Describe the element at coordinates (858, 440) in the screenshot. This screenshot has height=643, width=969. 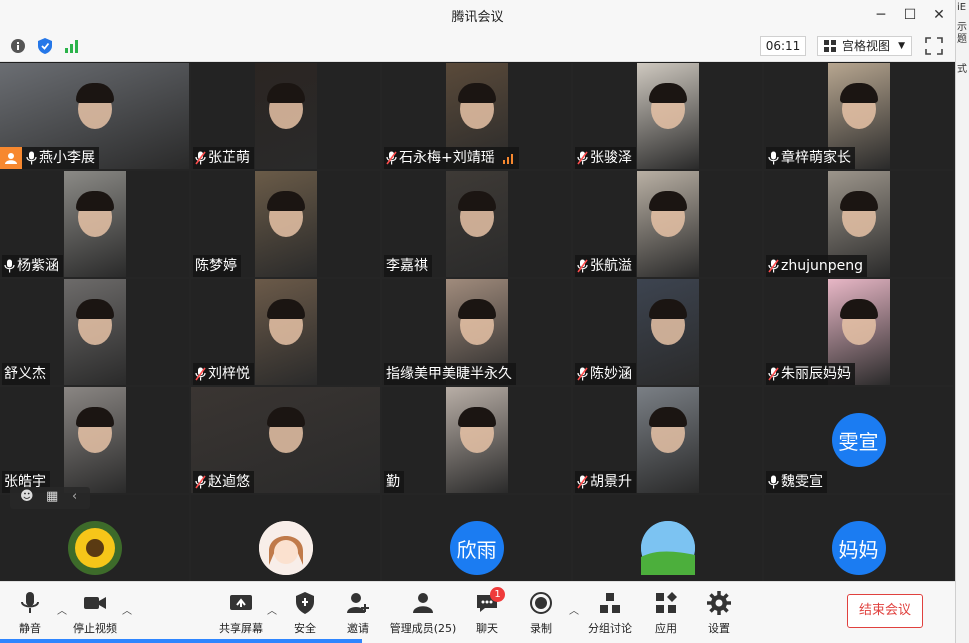
I see `participant-tile: 雯宣 魏雯宣` at that location.